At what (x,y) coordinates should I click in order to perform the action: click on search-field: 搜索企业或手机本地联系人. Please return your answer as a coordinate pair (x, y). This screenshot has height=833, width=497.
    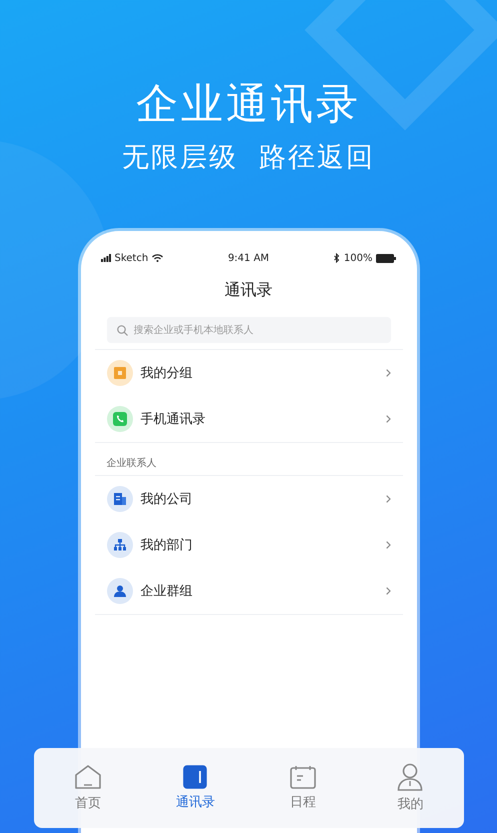
    Looking at the image, I should click on (248, 330).